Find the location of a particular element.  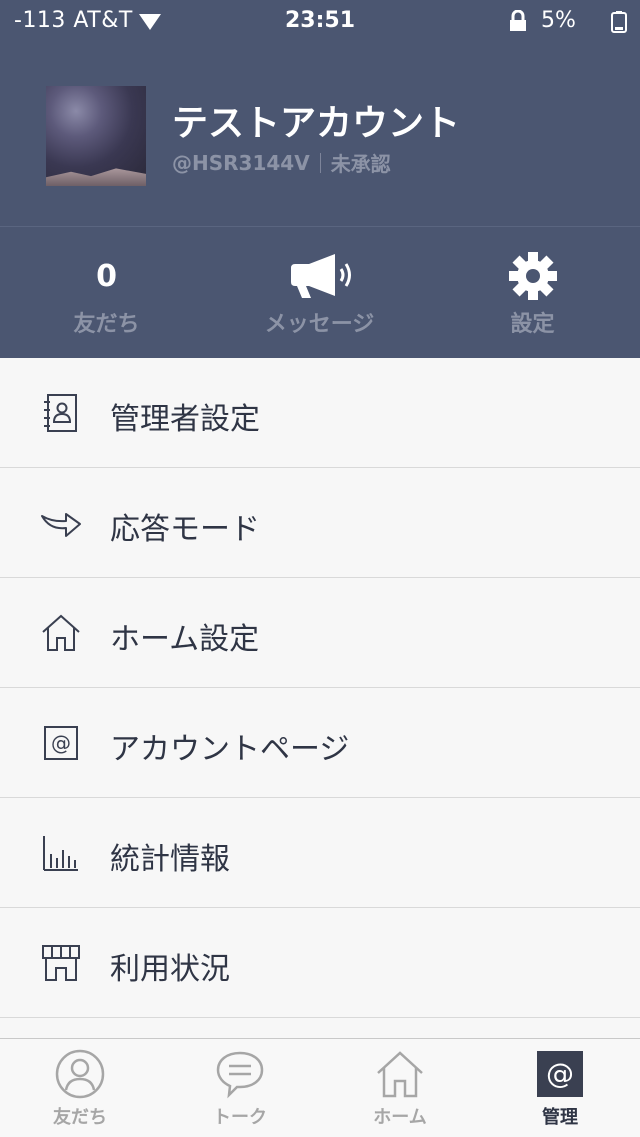

tab-talk: トーク is located at coordinates (240, 1088).